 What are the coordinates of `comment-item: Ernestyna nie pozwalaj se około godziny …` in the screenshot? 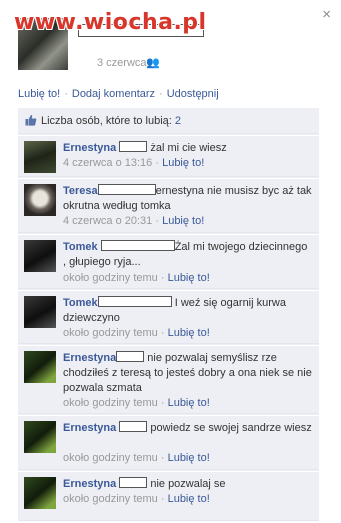 It's located at (168, 496).